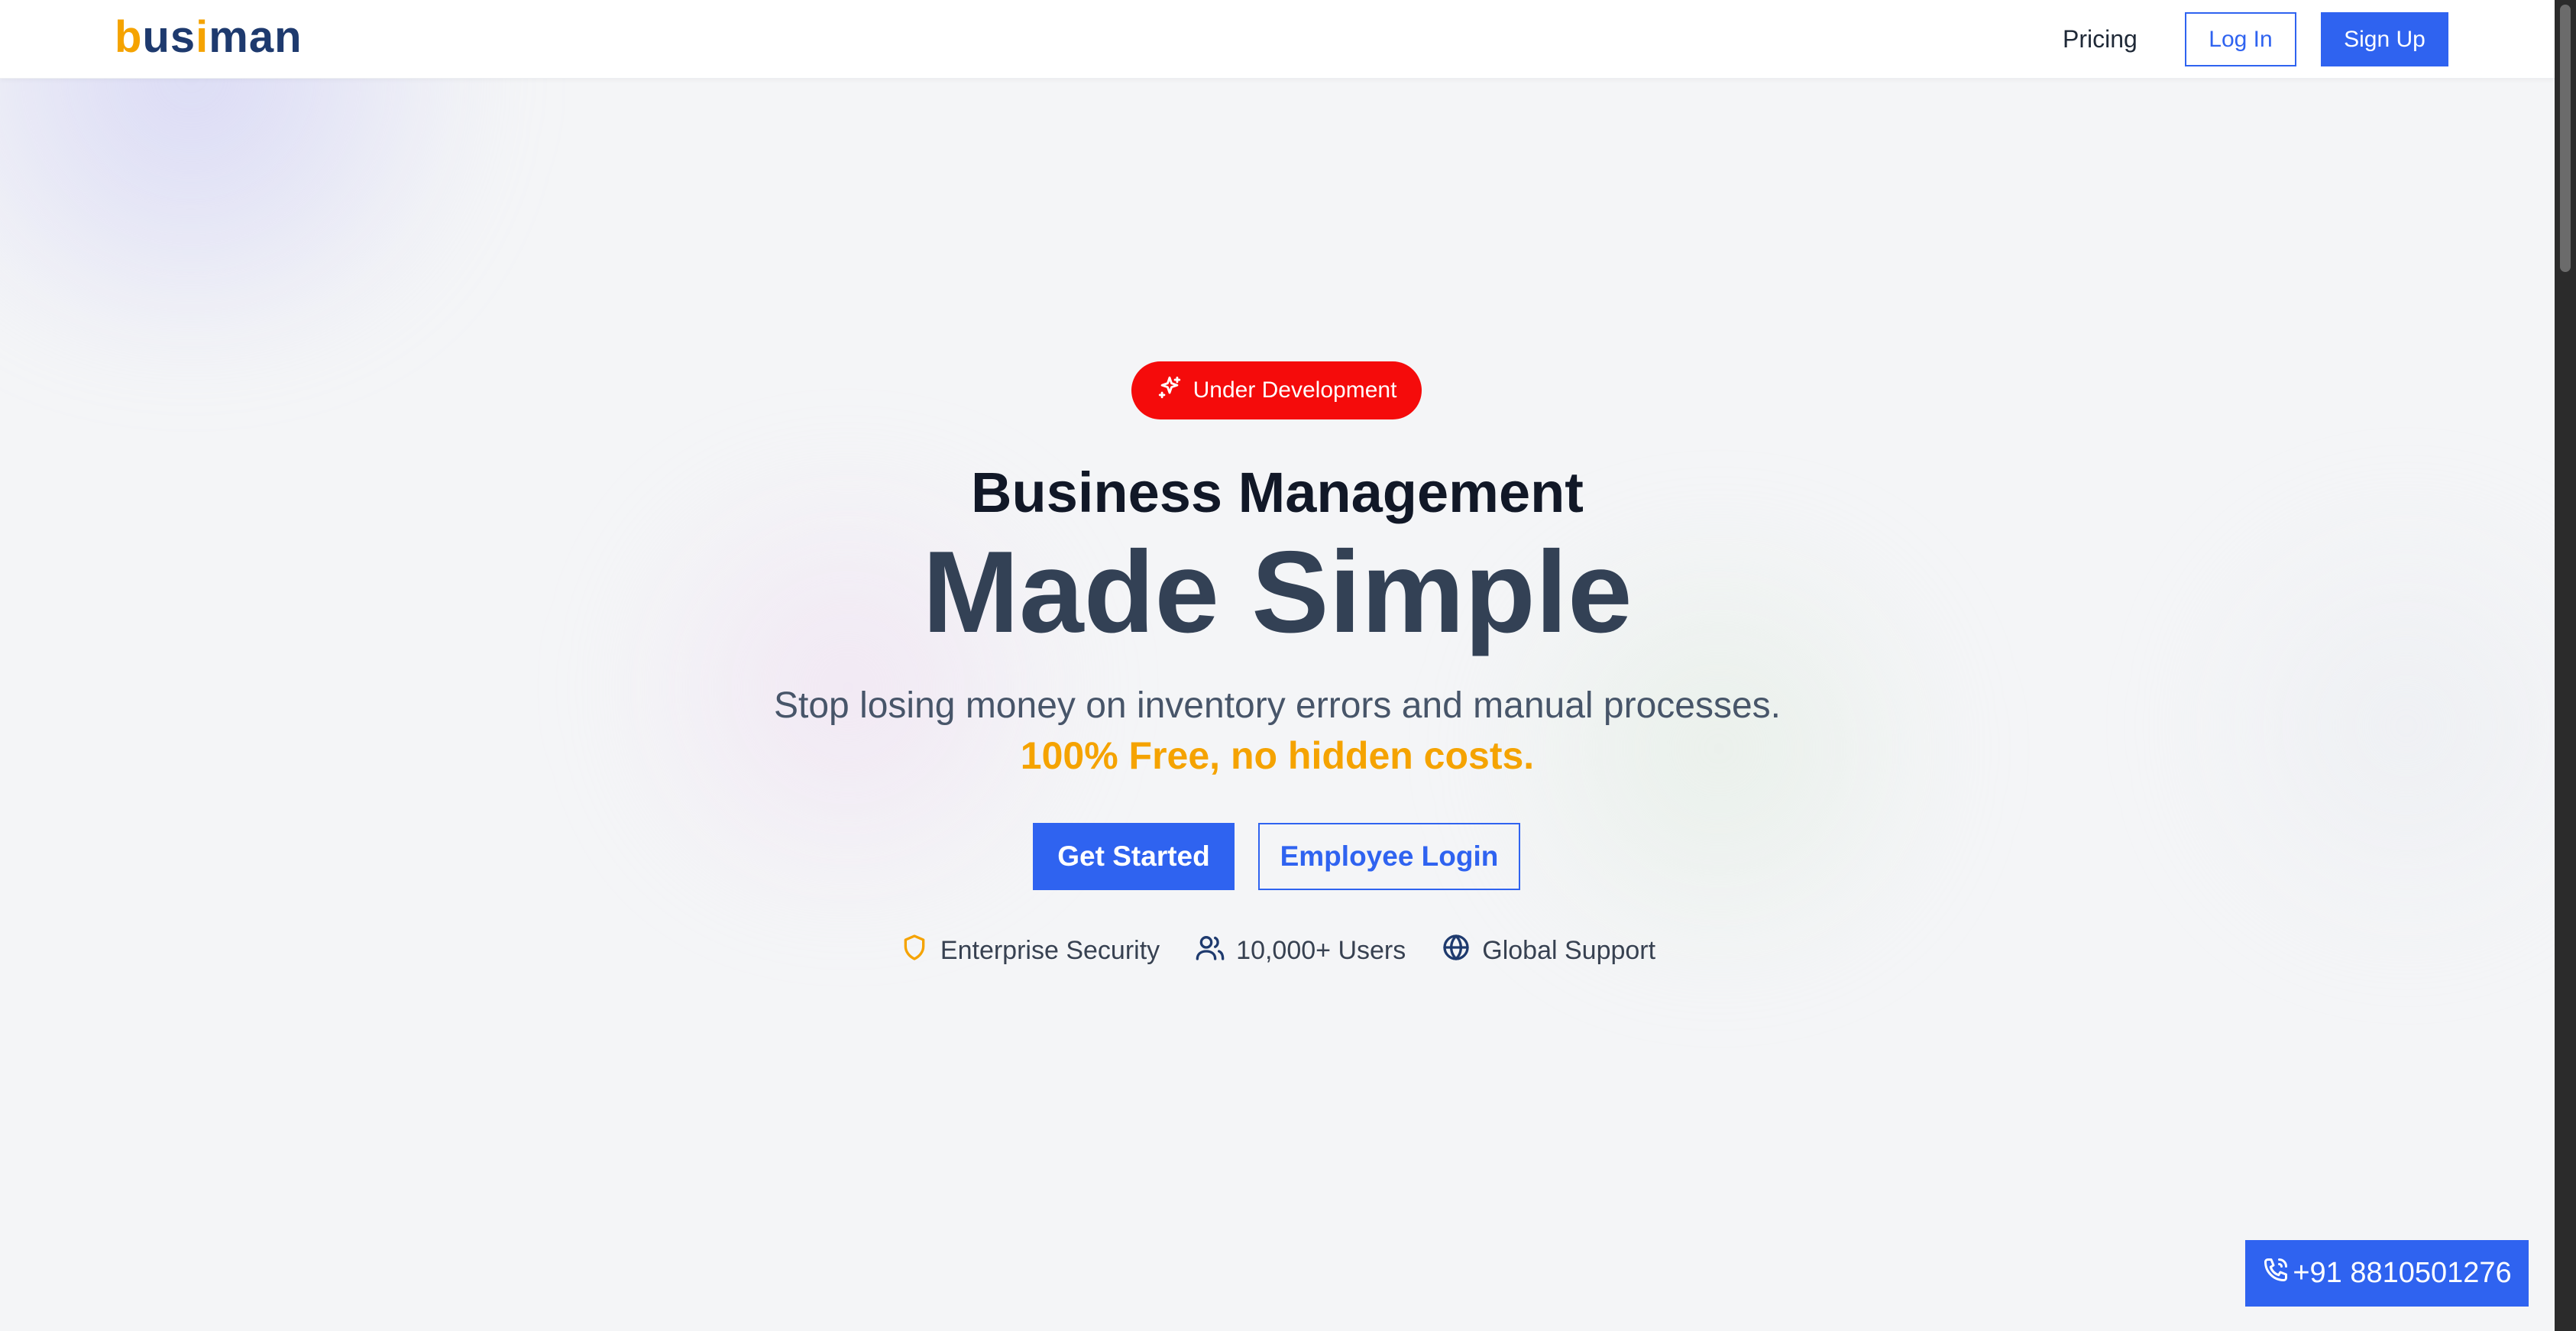  Describe the element at coordinates (2384, 39) in the screenshot. I see `signup-button: Sign Up` at that location.